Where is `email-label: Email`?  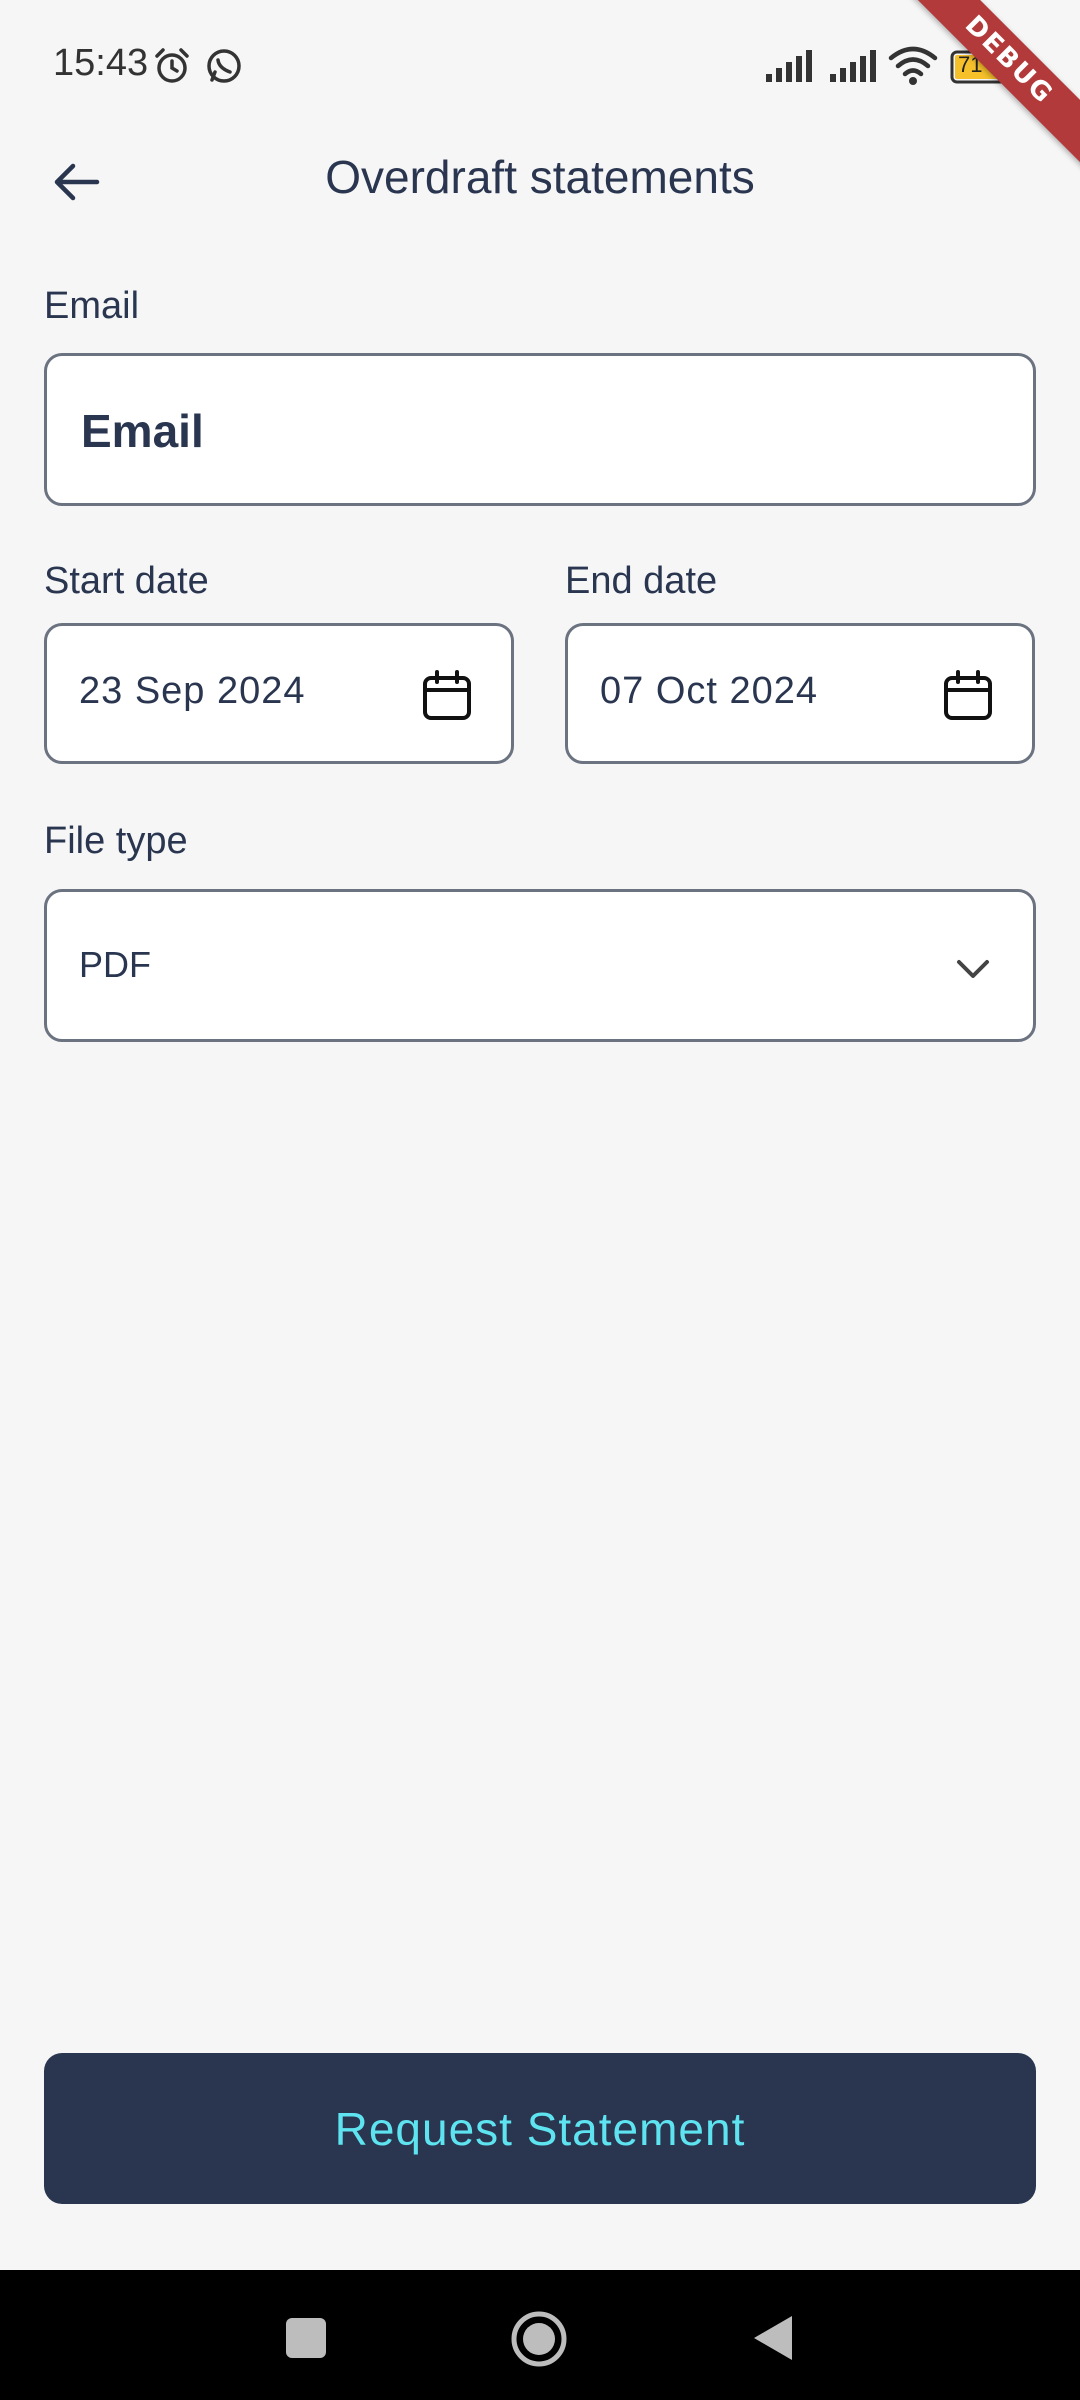 email-label: Email is located at coordinates (92, 306).